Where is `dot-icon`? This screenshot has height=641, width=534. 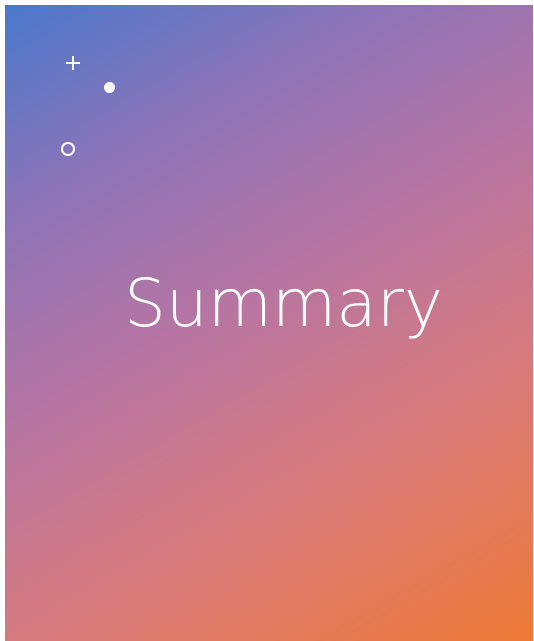
dot-icon is located at coordinates (109, 87).